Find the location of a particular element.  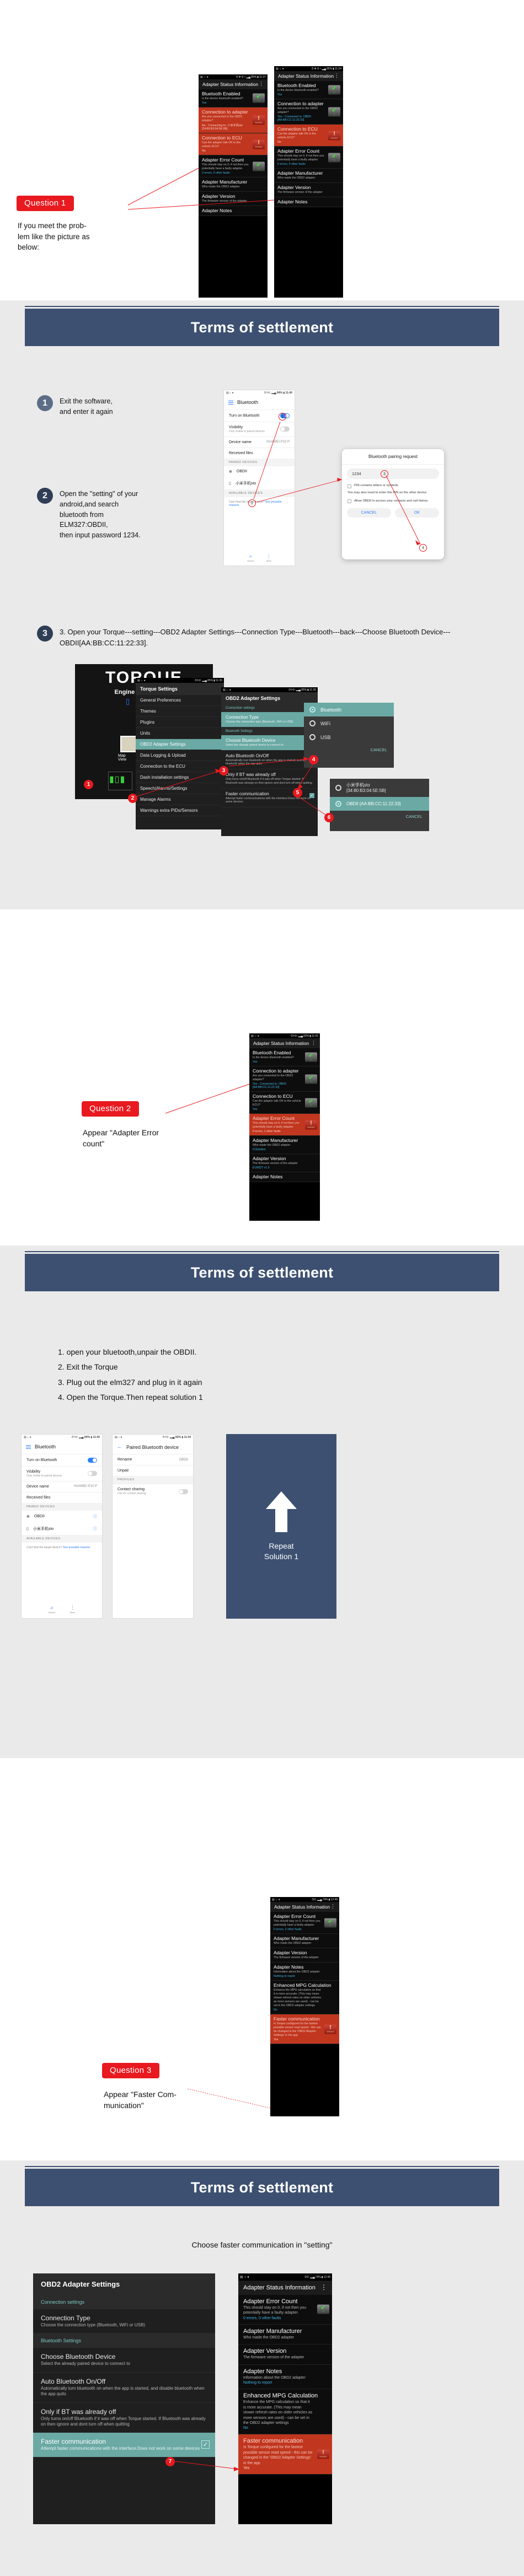

paired-device-xiaomi: ▯ 小米手机sto is located at coordinates (259, 483).